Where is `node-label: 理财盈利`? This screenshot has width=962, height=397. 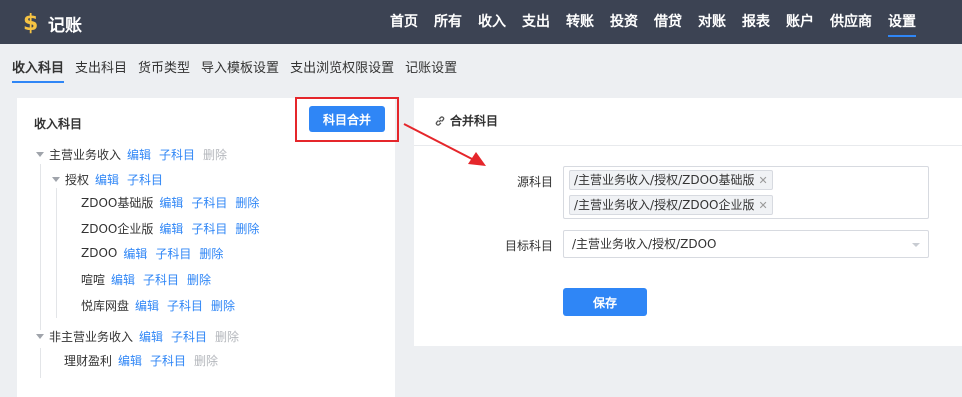
node-label: 理财盈利 is located at coordinates (88, 360).